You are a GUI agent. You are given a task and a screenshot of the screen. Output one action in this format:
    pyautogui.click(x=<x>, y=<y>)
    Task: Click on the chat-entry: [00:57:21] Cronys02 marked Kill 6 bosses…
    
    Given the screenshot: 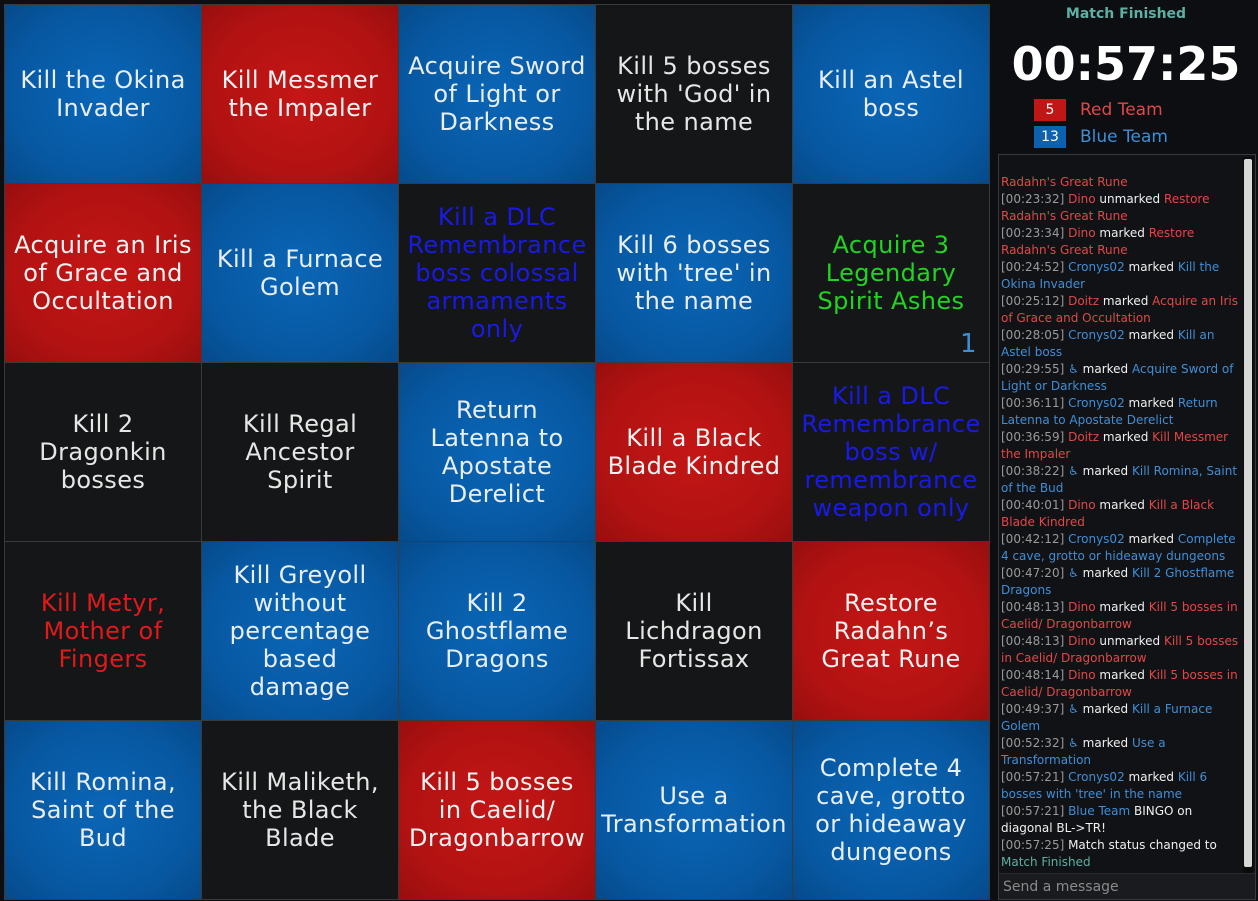 What is the action you would take?
    pyautogui.click(x=1121, y=786)
    